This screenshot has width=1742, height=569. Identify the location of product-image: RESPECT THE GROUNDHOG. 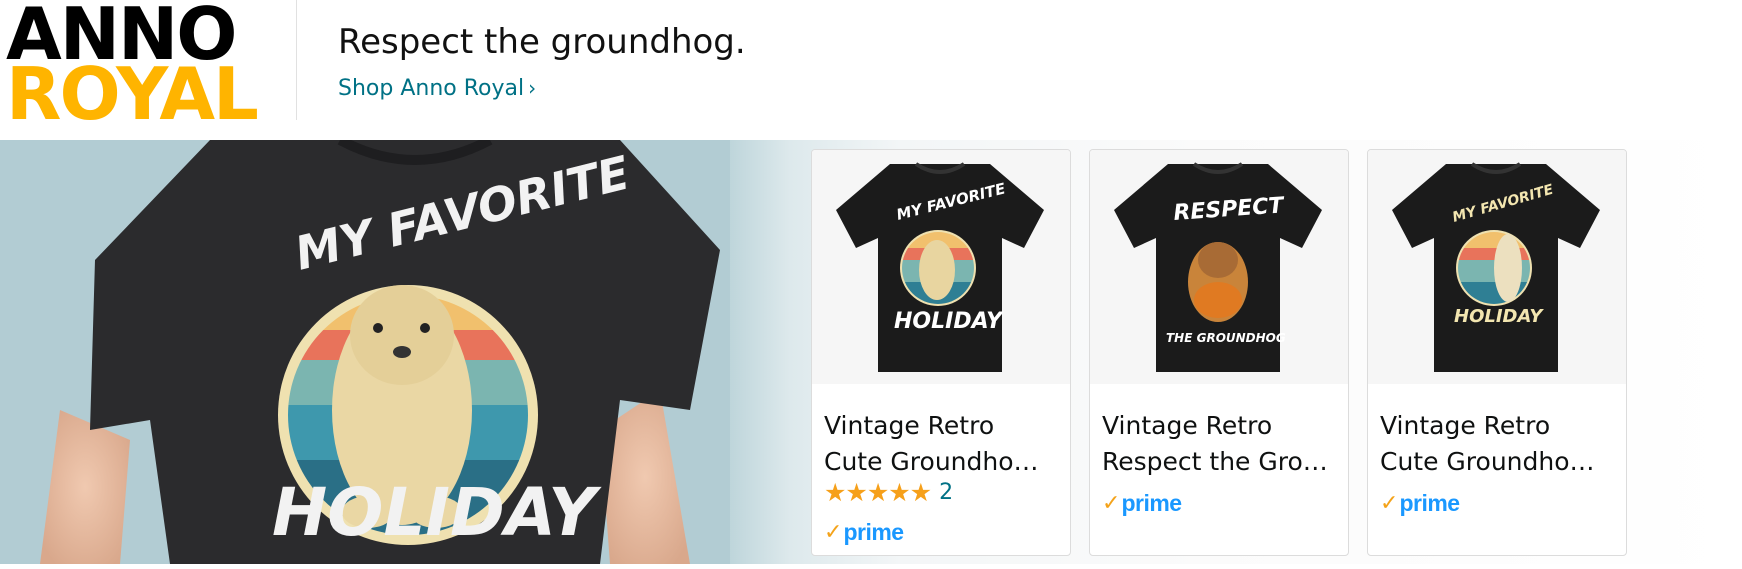
(1219, 267).